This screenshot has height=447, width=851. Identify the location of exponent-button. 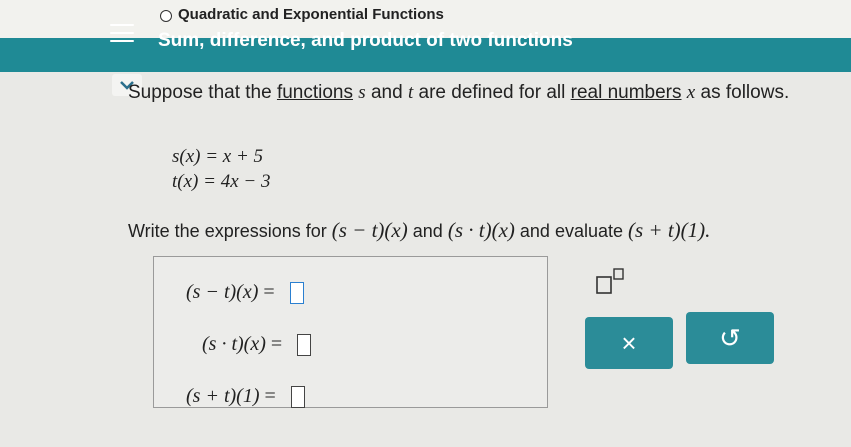
(610, 282).